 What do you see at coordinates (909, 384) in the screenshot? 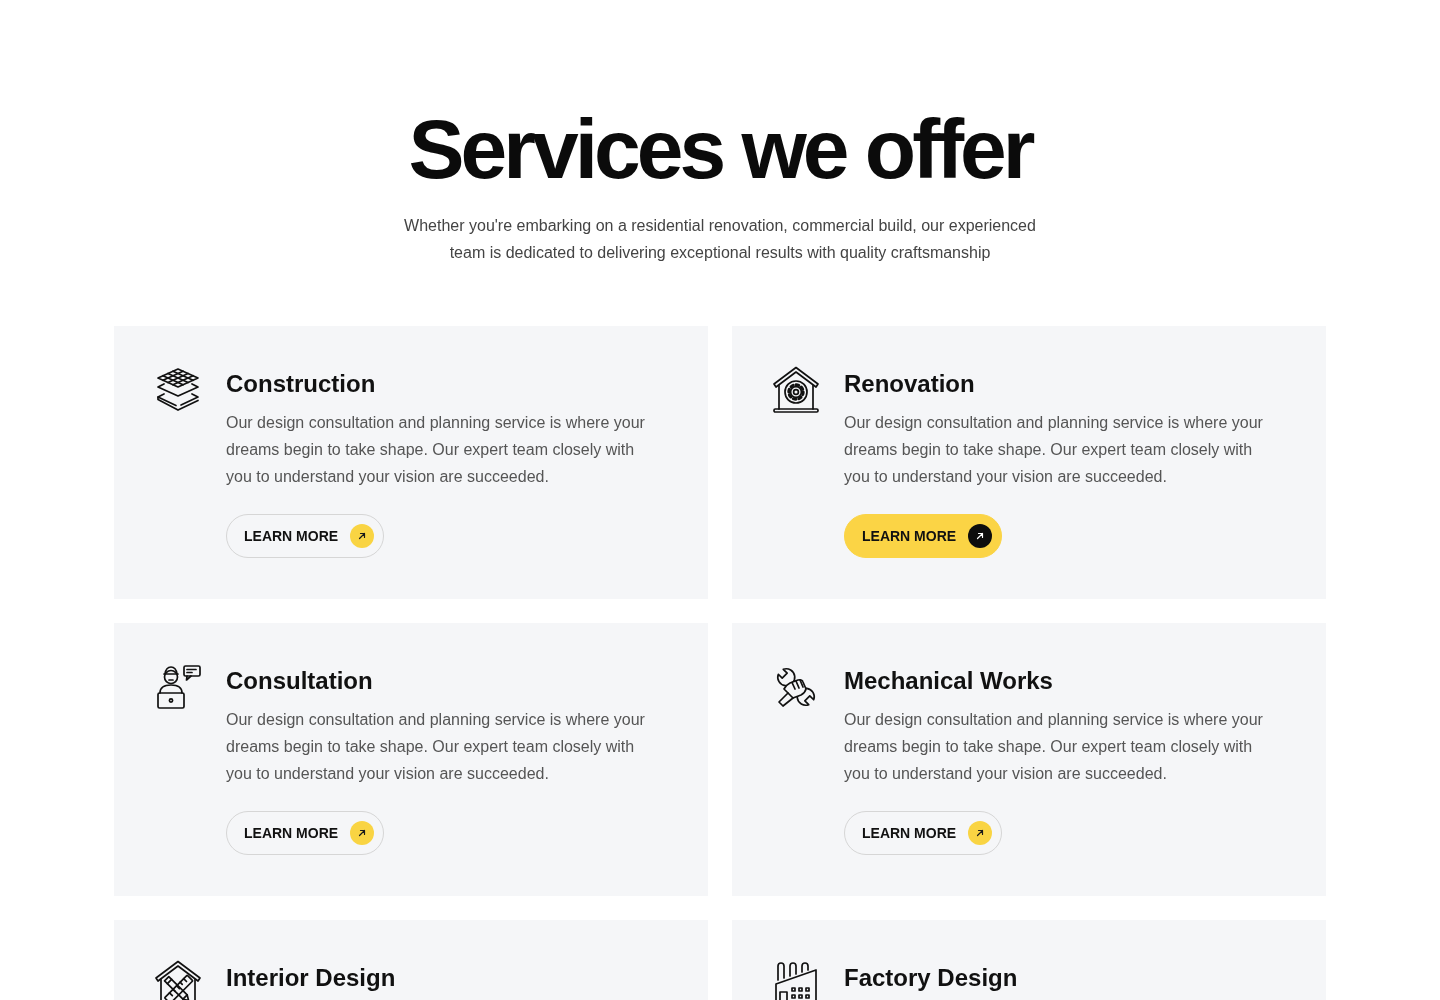
I see `card-title: Renovation` at bounding box center [909, 384].